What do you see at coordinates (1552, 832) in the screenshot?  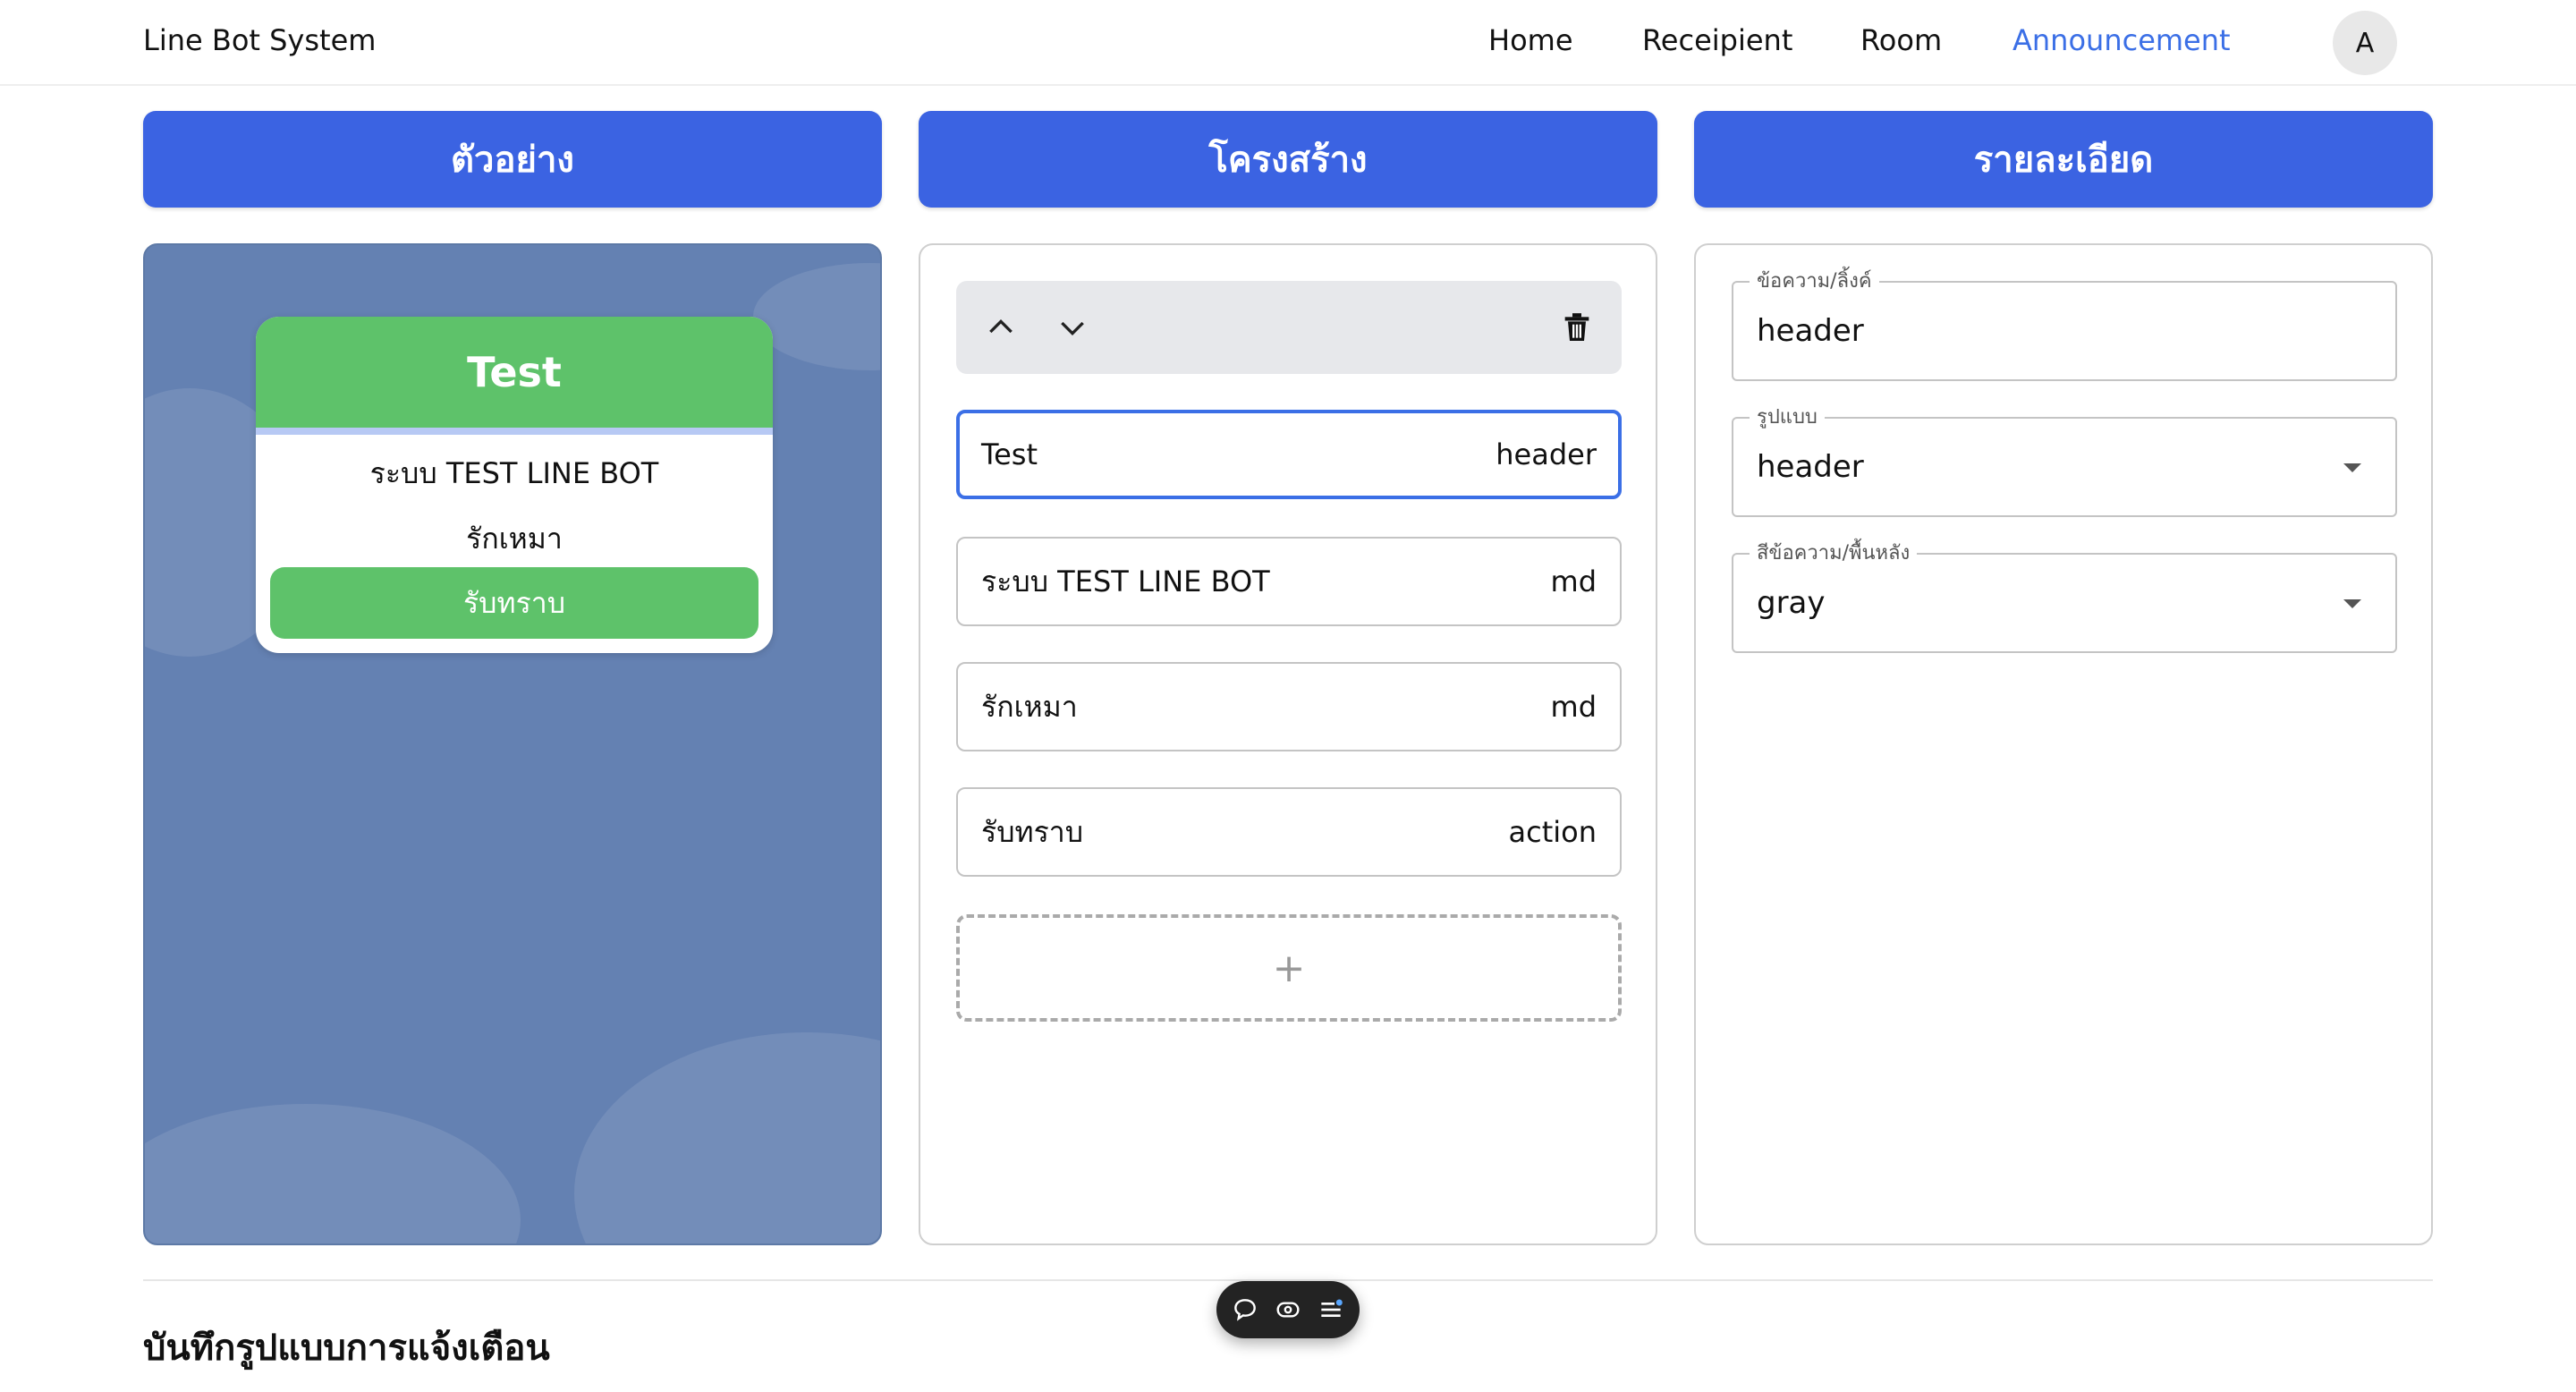 I see `row-type: action` at bounding box center [1552, 832].